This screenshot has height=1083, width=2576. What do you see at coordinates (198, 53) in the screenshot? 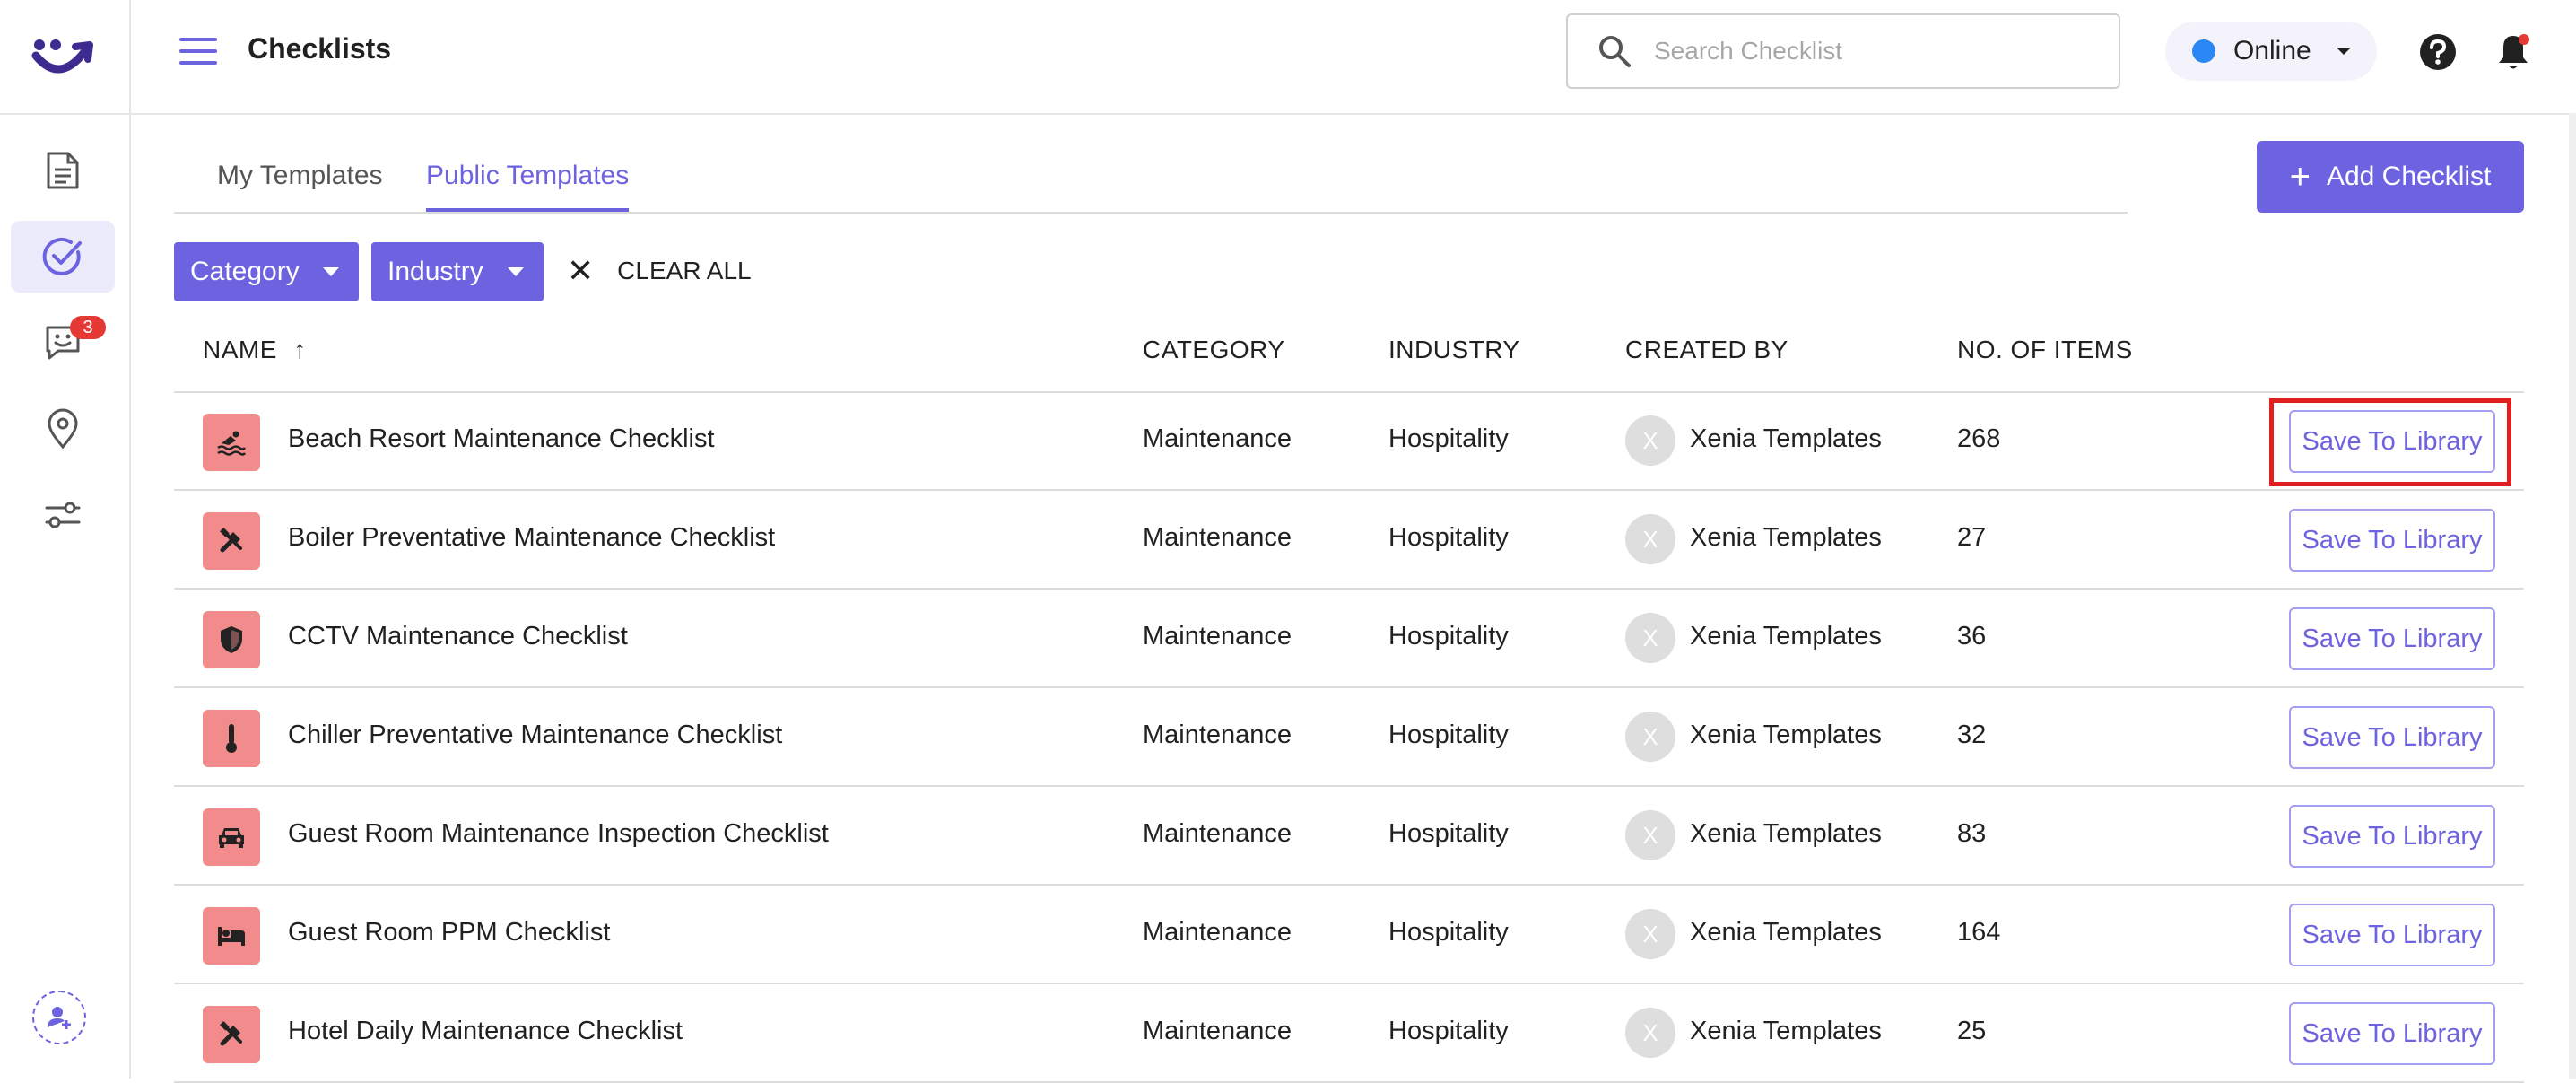
I see `menu-toggle` at bounding box center [198, 53].